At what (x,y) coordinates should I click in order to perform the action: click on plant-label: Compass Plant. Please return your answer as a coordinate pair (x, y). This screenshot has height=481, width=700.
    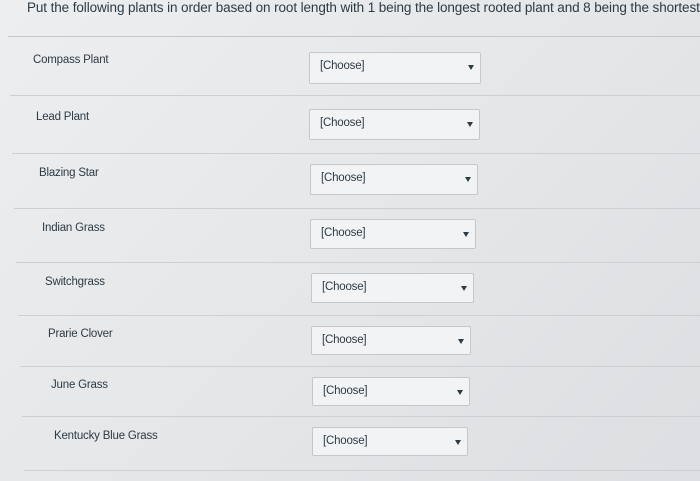
    Looking at the image, I should click on (71, 60).